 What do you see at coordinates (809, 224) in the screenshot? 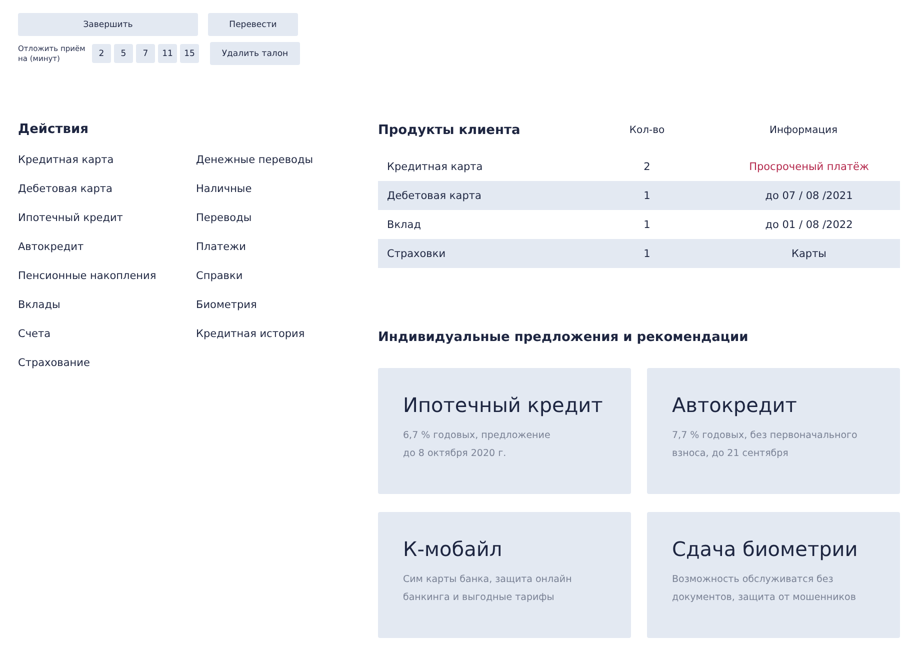
I see `table-cell-text: до 01 / 08 /2022` at bounding box center [809, 224].